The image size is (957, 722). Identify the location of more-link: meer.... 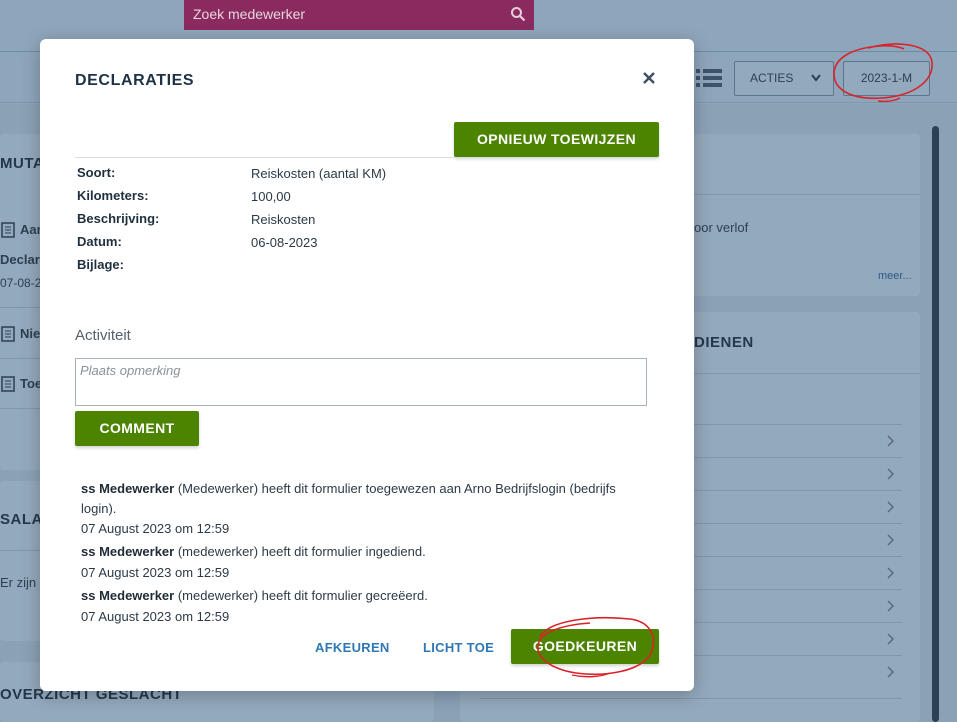
(895, 276).